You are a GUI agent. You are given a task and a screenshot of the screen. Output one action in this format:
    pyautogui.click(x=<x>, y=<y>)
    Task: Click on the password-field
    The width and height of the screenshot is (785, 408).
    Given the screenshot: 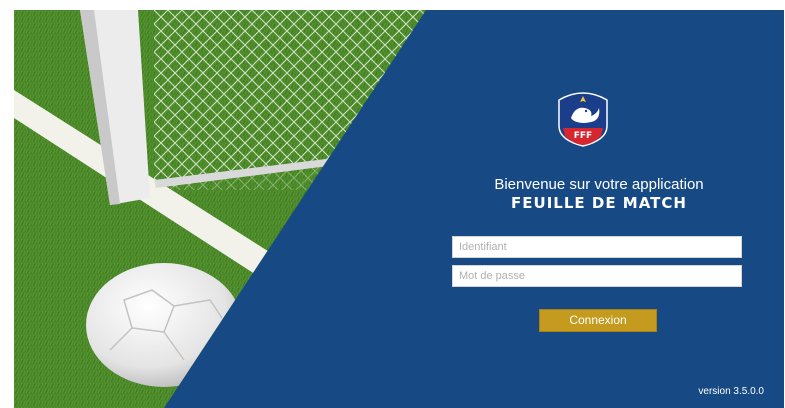 What is the action you would take?
    pyautogui.click(x=597, y=276)
    